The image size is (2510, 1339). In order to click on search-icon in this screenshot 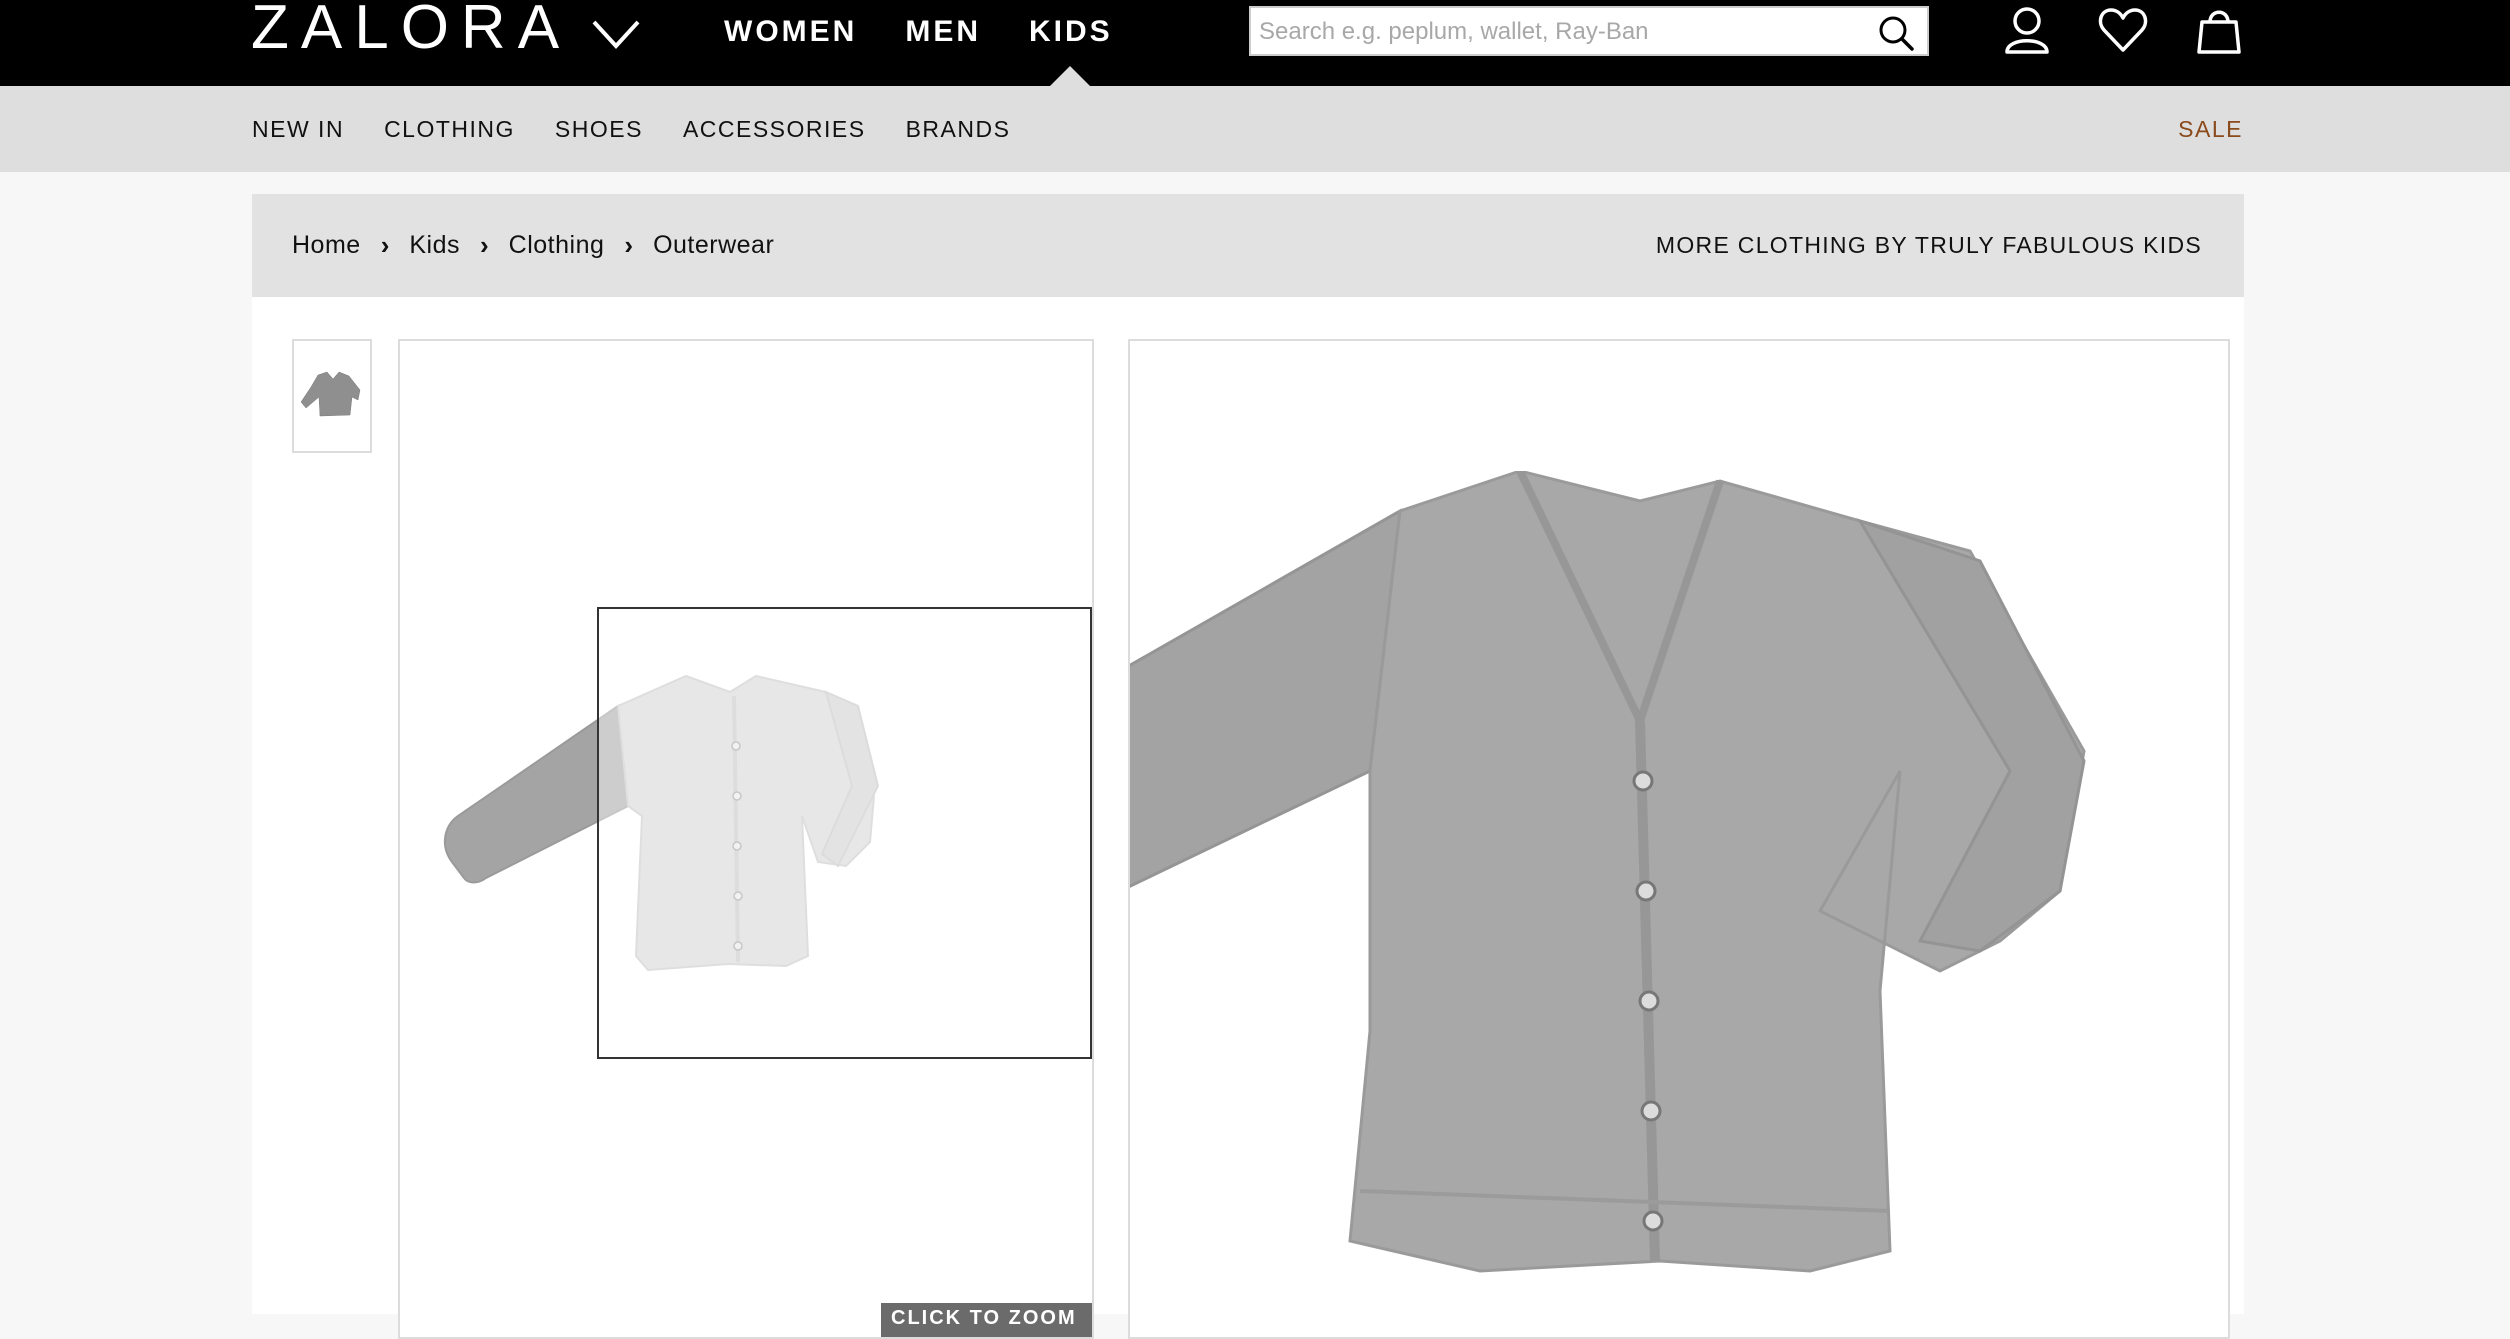, I will do `click(1896, 33)`.